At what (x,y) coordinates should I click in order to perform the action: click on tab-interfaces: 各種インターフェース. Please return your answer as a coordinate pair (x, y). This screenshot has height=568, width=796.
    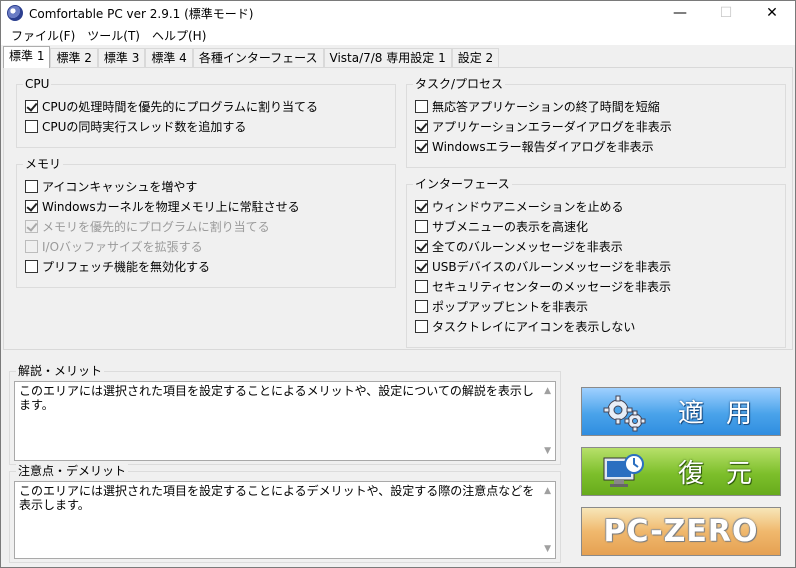
    Looking at the image, I should click on (258, 58).